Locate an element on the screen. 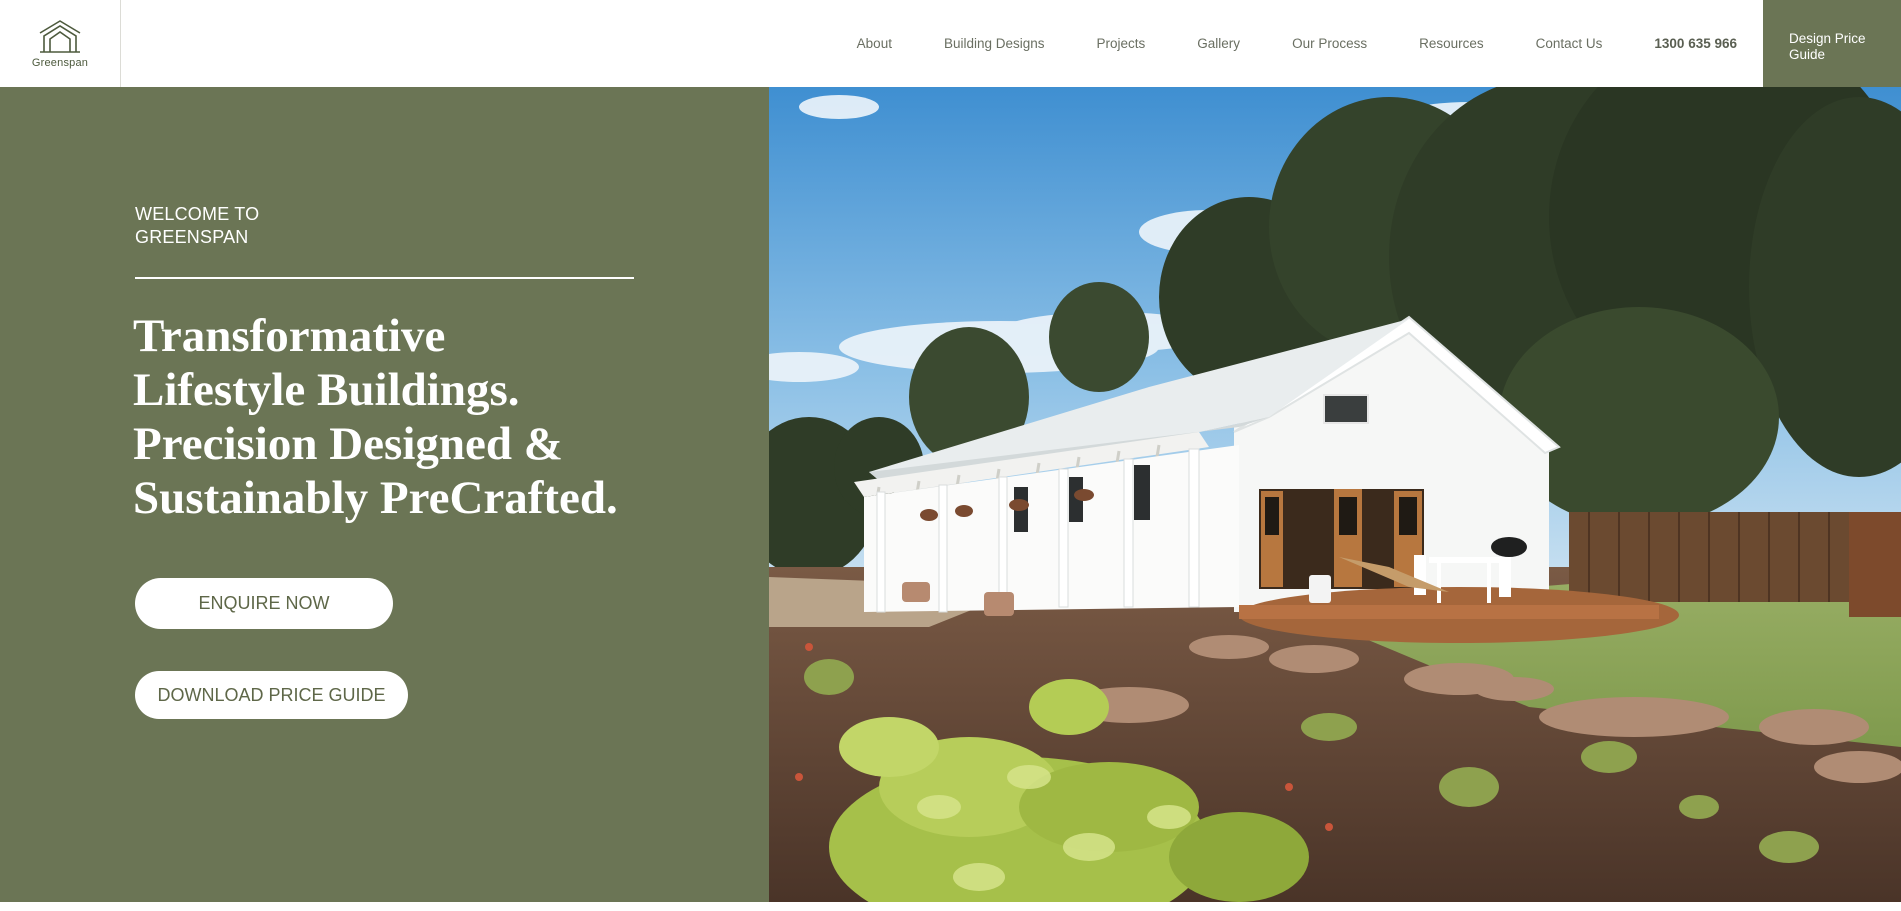 This screenshot has width=1901, height=911. cta-line2: Guide is located at coordinates (1807, 54).